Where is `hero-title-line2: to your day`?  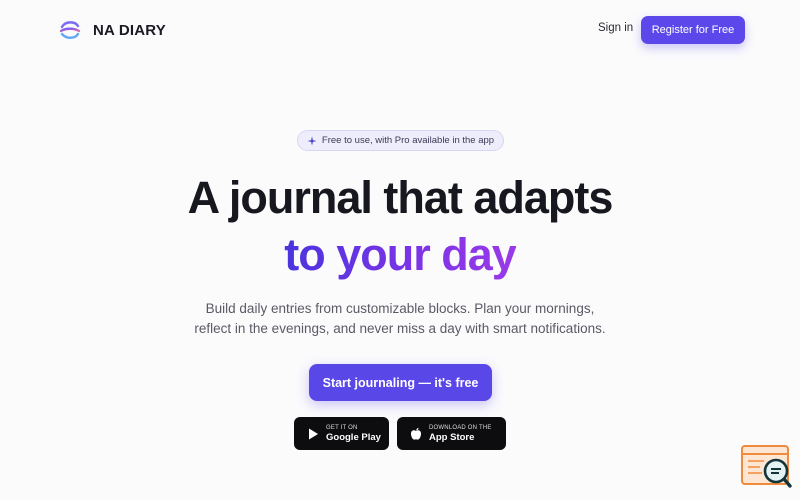
hero-title-line2: to your day is located at coordinates (400, 255).